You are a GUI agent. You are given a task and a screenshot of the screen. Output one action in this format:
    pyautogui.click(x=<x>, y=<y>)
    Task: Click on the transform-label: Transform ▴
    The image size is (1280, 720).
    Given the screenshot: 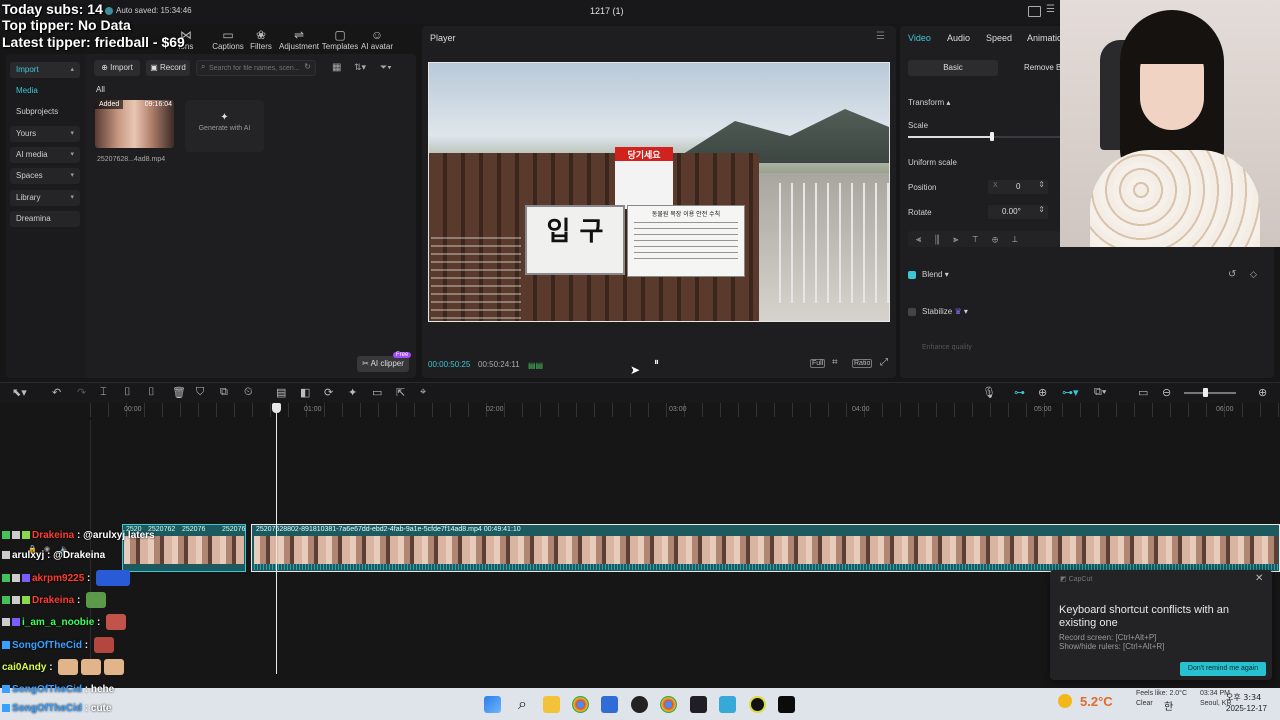 What is the action you would take?
    pyautogui.click(x=929, y=102)
    